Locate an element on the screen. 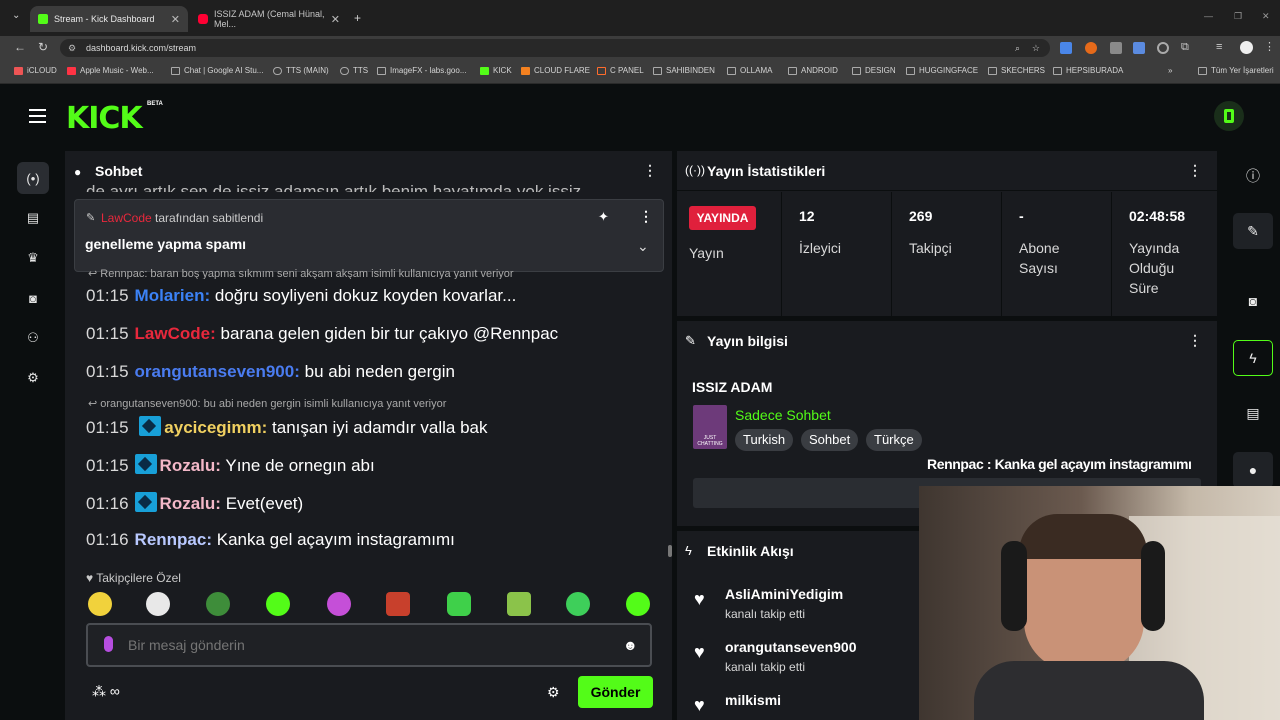 The image size is (1280, 720). category-link: Sadece Sohbet is located at coordinates (783, 415).